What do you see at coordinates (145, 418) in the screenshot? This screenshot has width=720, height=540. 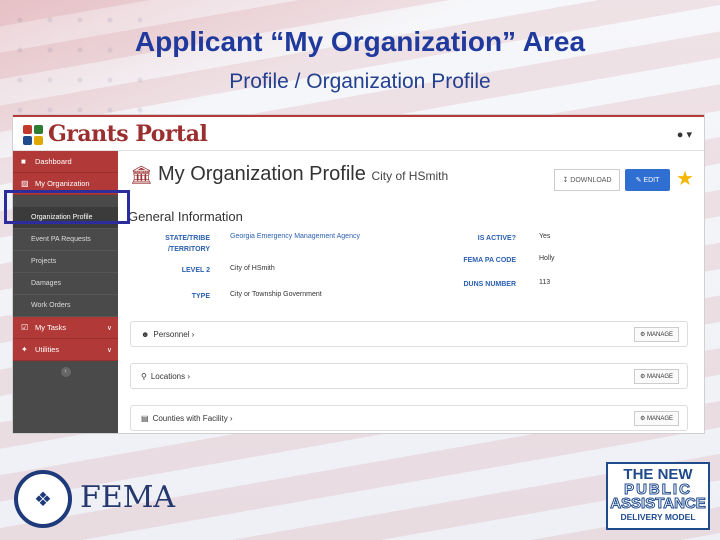 I see `map-icon: ▤` at bounding box center [145, 418].